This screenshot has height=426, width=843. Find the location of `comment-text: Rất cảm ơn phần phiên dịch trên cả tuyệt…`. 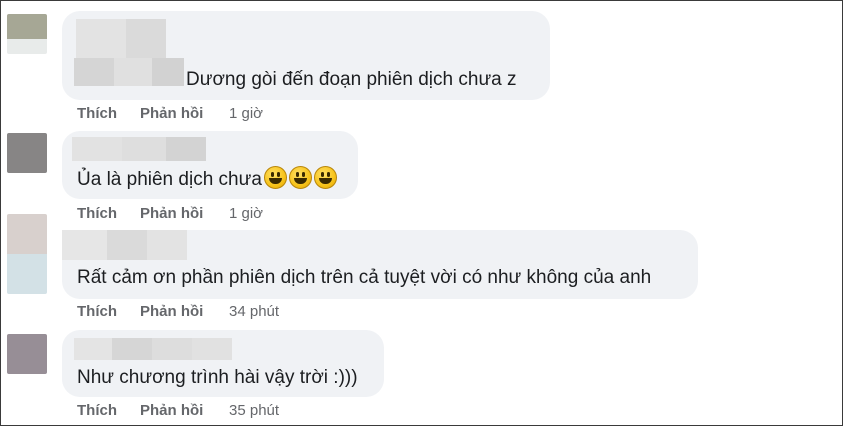

comment-text: Rất cảm ơn phần phiên dịch trên cả tuyệt… is located at coordinates (364, 277).